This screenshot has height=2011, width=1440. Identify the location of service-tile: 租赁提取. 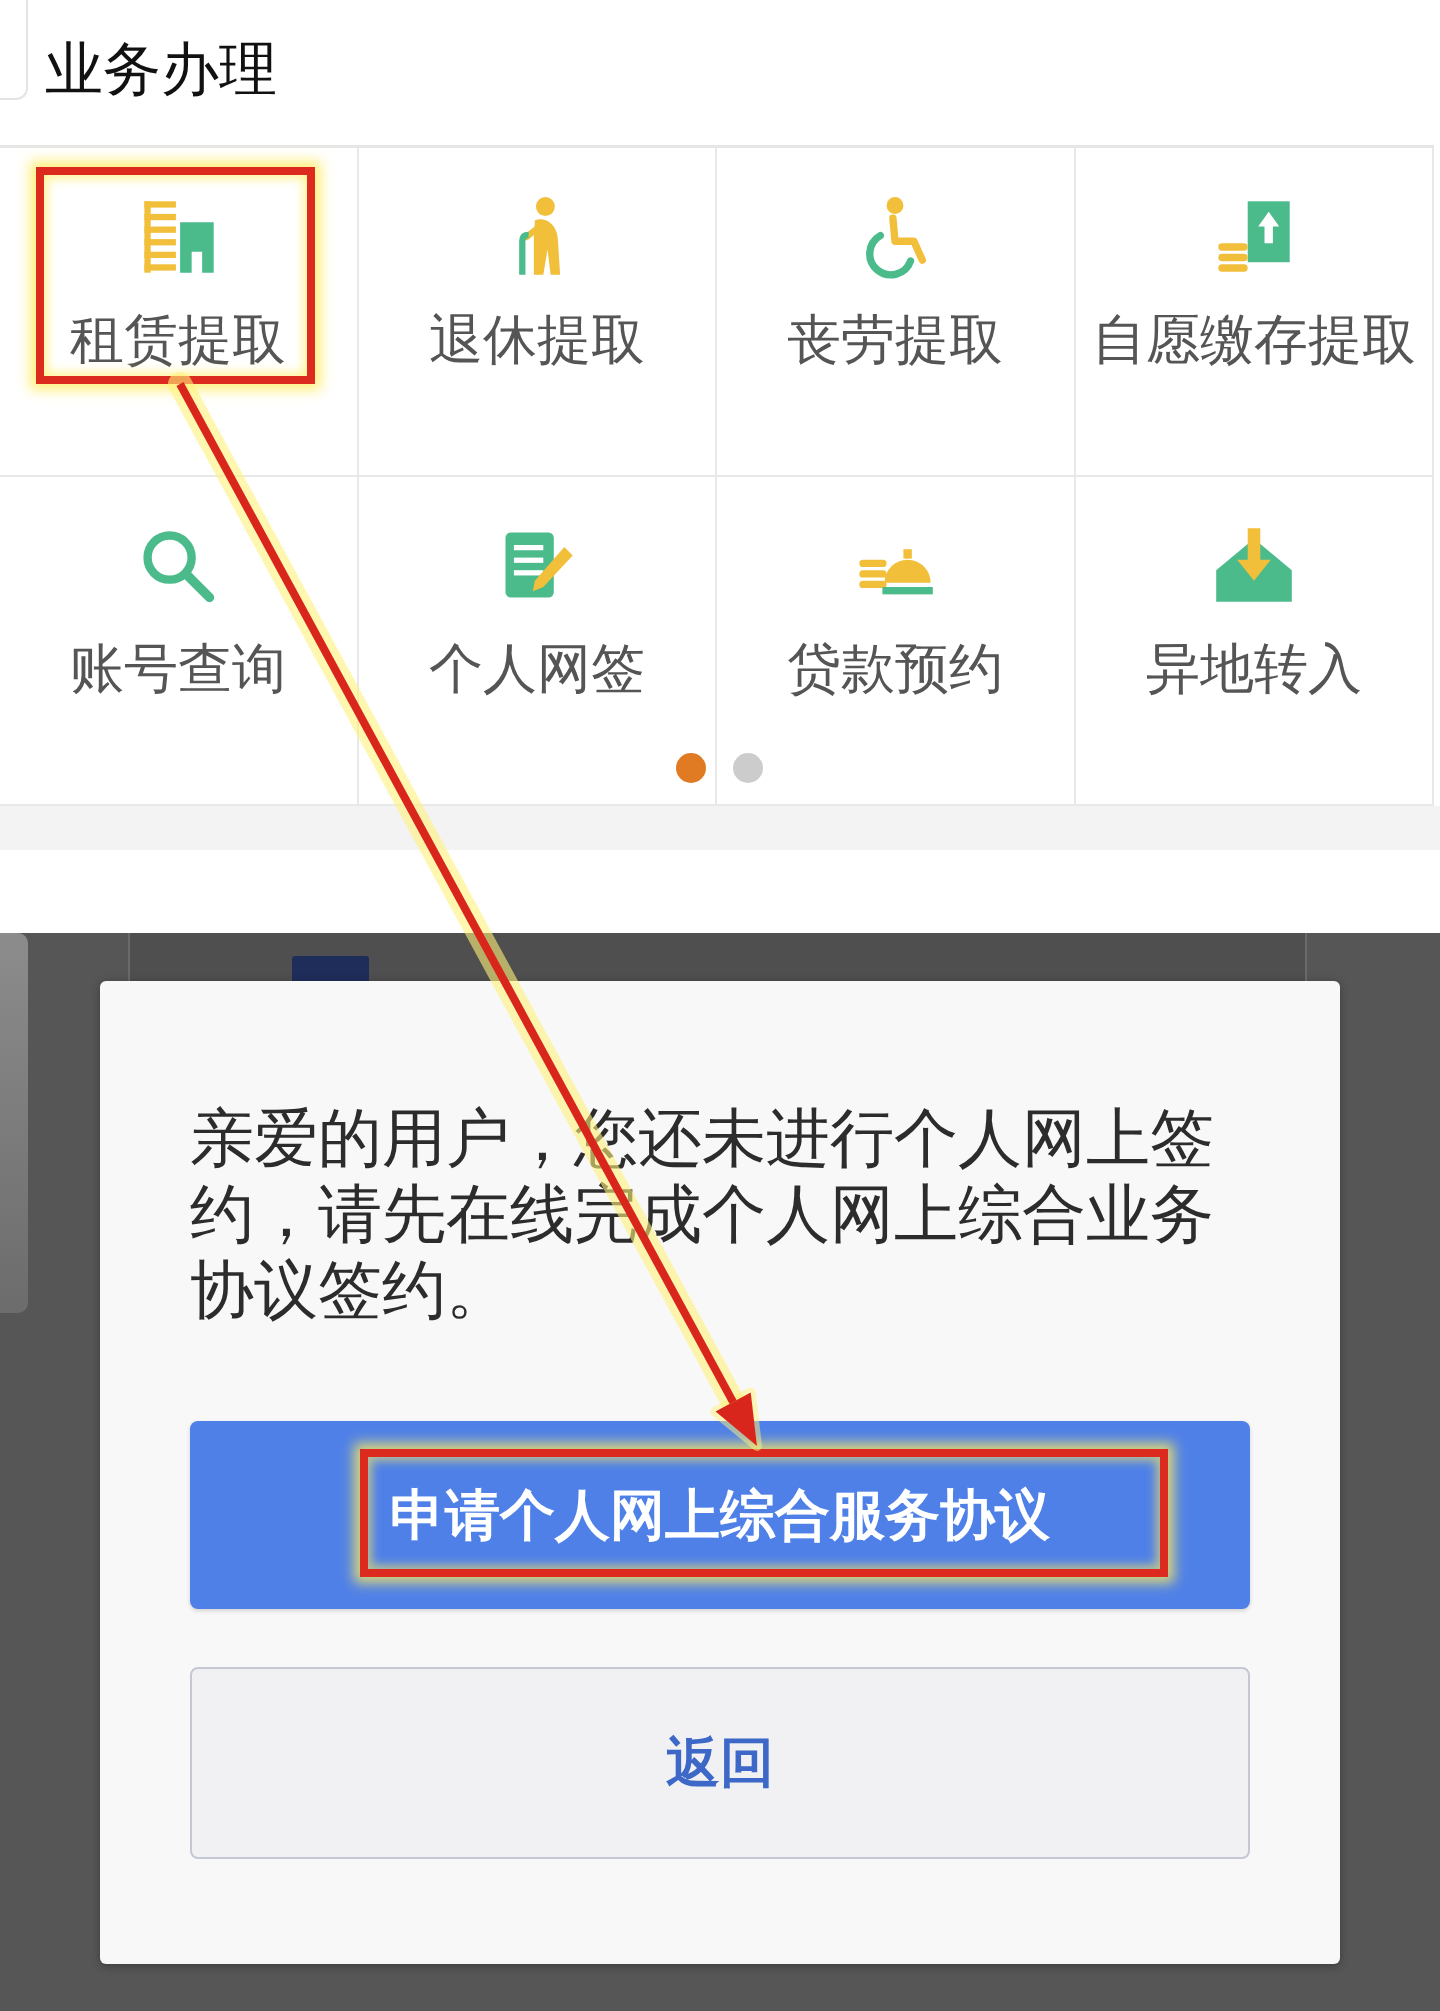
(179, 312).